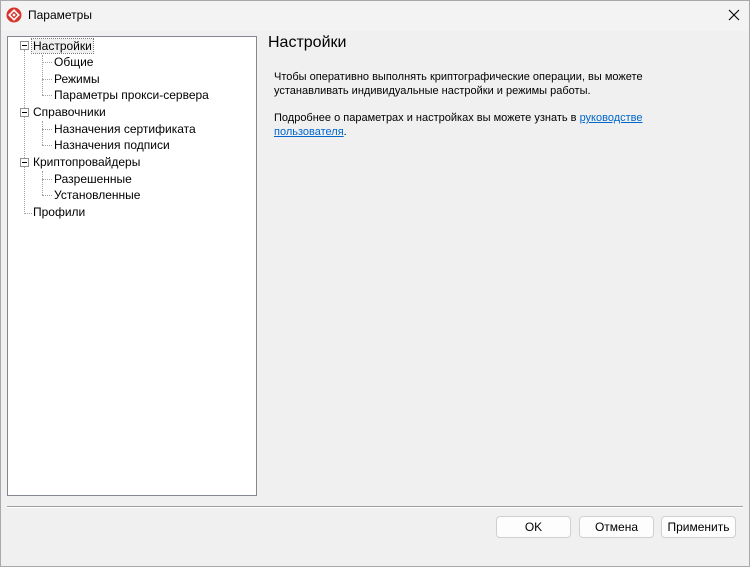 The height and width of the screenshot is (567, 750). I want to click on tree-item-label: Установленные, so click(97, 195).